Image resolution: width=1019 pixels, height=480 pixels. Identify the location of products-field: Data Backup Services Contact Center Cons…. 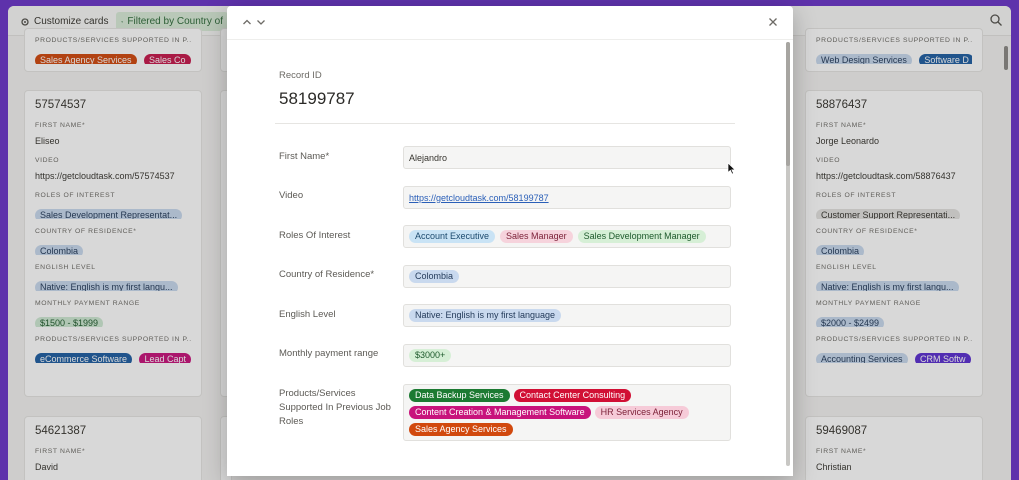
(567, 412).